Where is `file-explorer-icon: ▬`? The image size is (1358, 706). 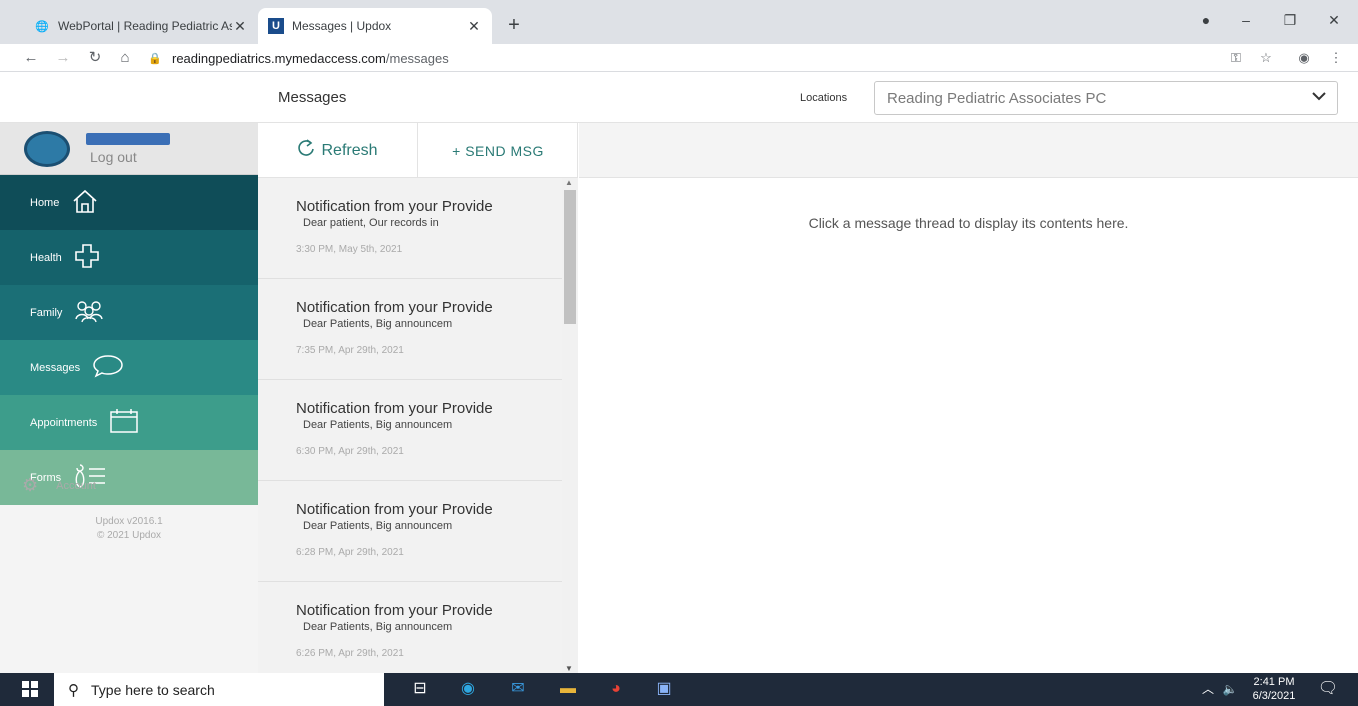 file-explorer-icon: ▬ is located at coordinates (568, 689).